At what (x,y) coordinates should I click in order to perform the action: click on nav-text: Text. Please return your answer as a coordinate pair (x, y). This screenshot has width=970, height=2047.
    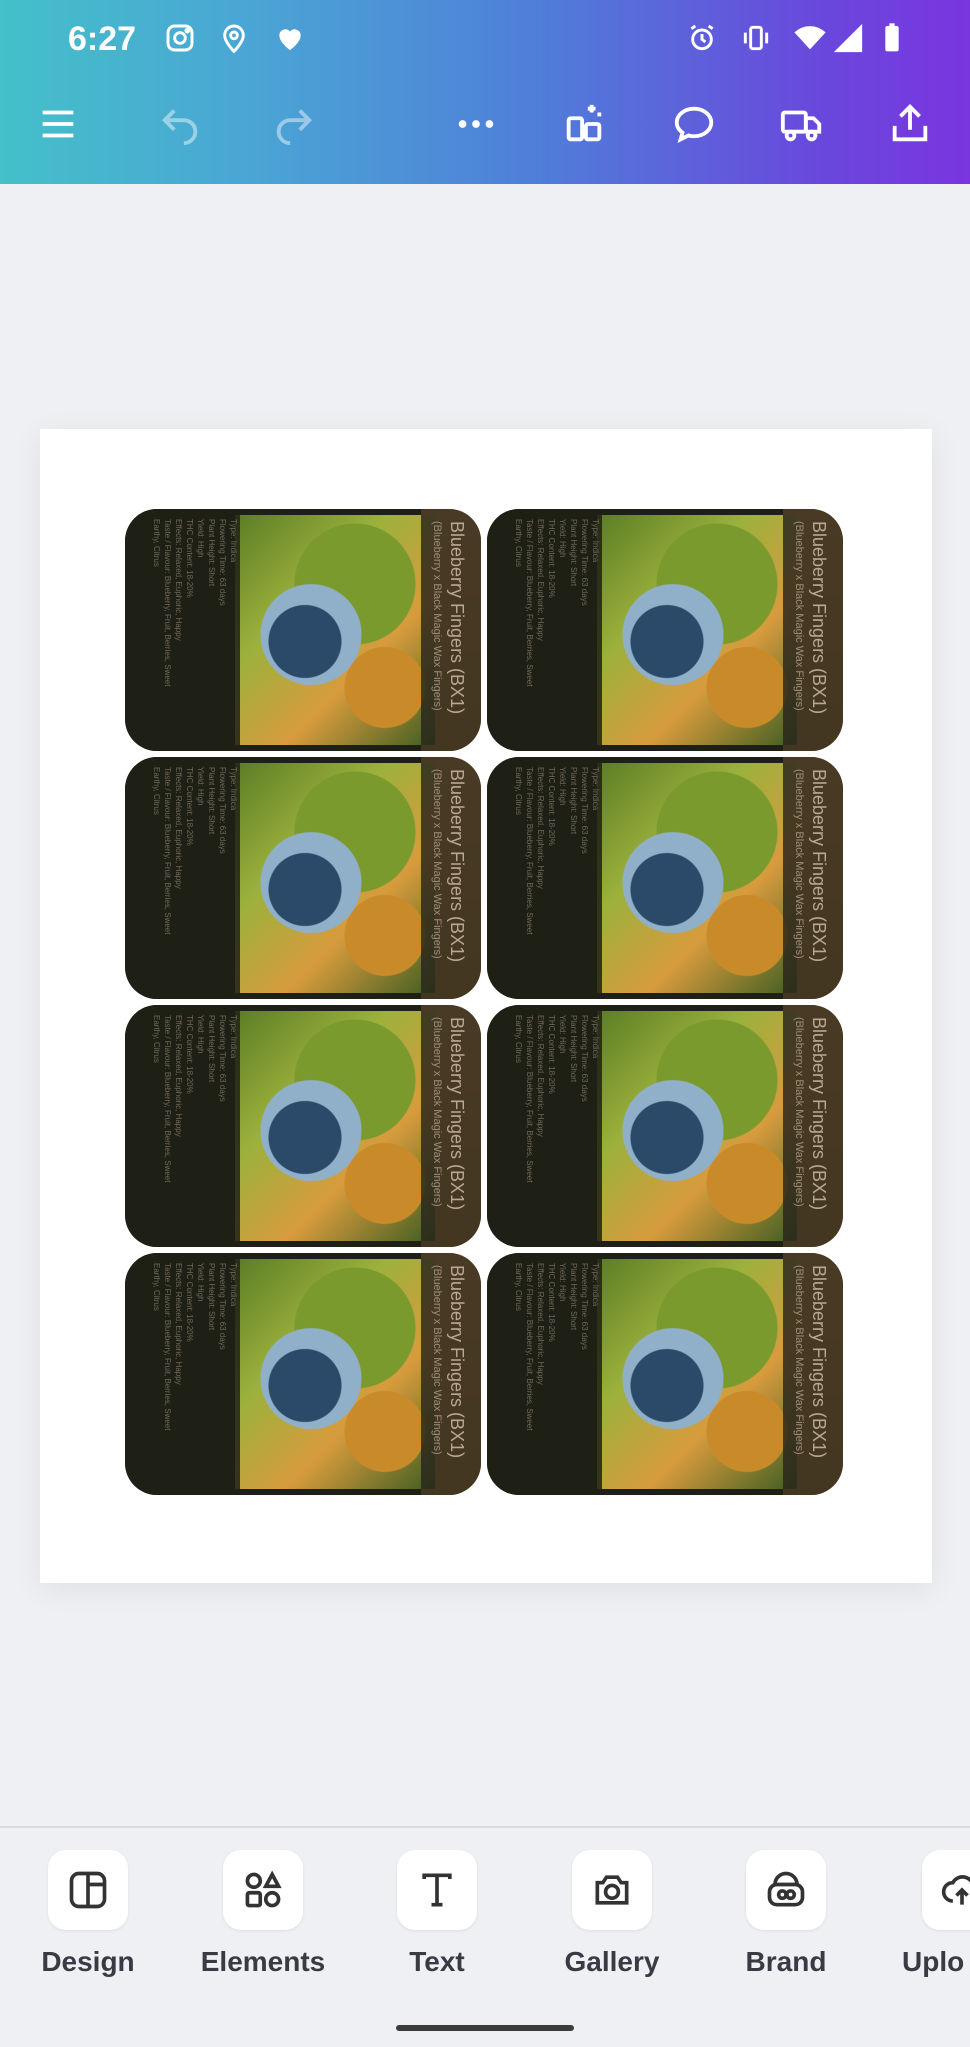
    Looking at the image, I should click on (437, 1925).